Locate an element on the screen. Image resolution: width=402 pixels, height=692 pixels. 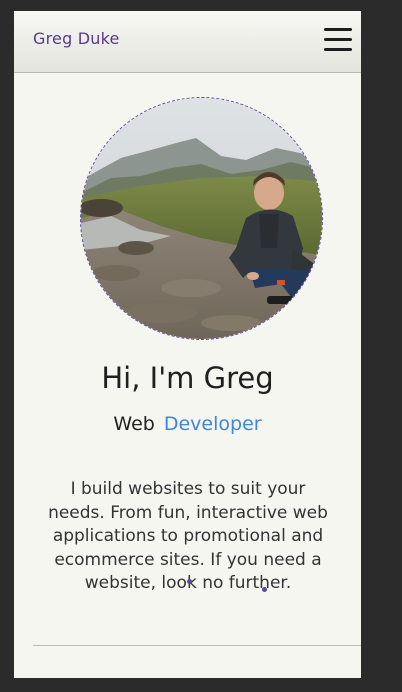
section-divider is located at coordinates (197, 645).